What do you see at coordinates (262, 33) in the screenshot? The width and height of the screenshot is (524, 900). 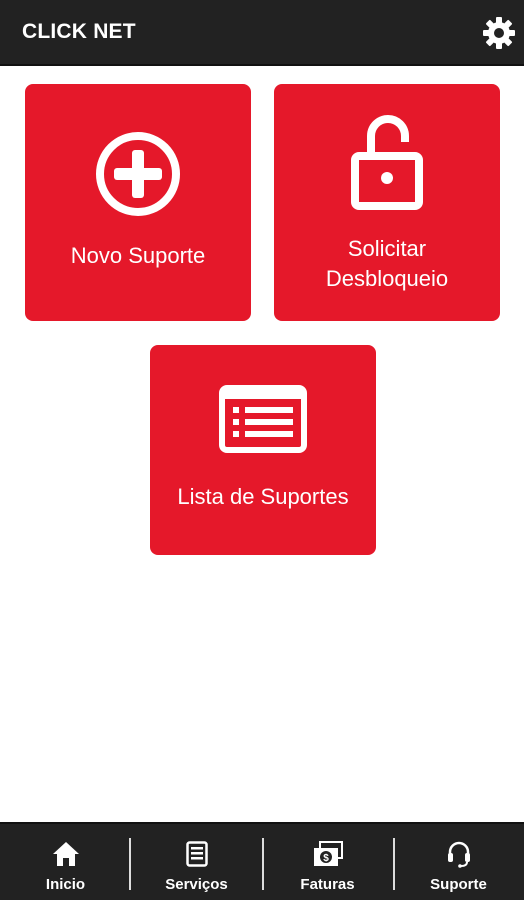 I see `app-bar: CLICK NET` at bounding box center [262, 33].